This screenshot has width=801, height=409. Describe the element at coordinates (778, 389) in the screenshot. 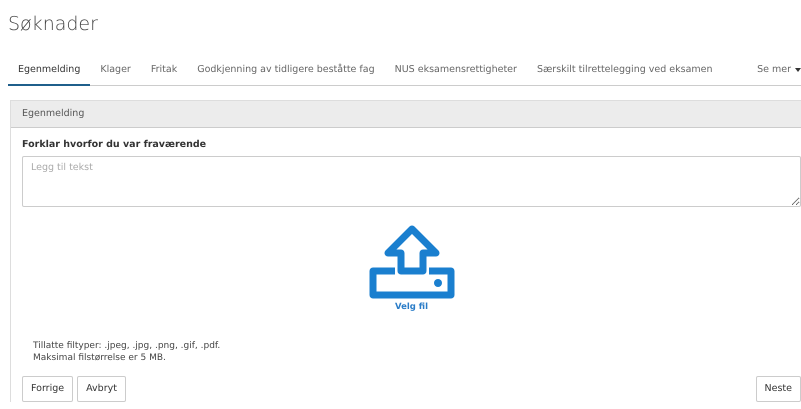

I see `nav-button: Neste` at that location.